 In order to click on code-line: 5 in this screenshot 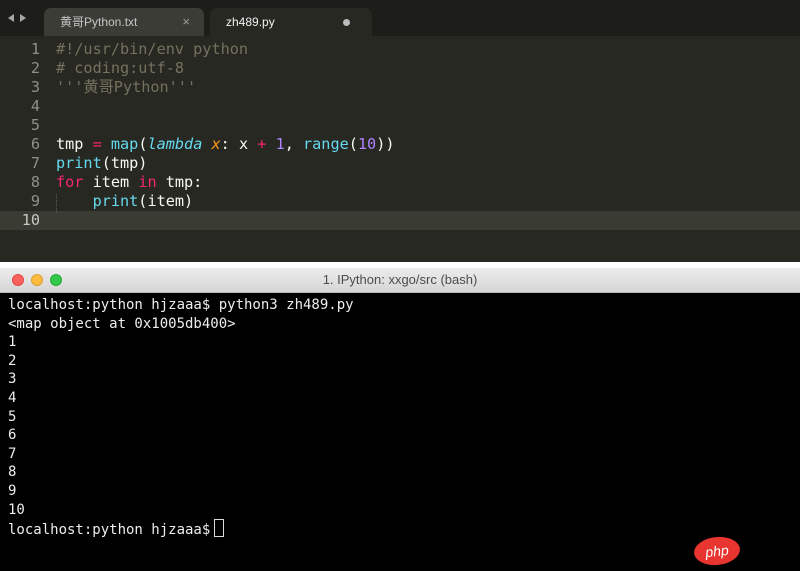, I will do `click(400, 125)`.